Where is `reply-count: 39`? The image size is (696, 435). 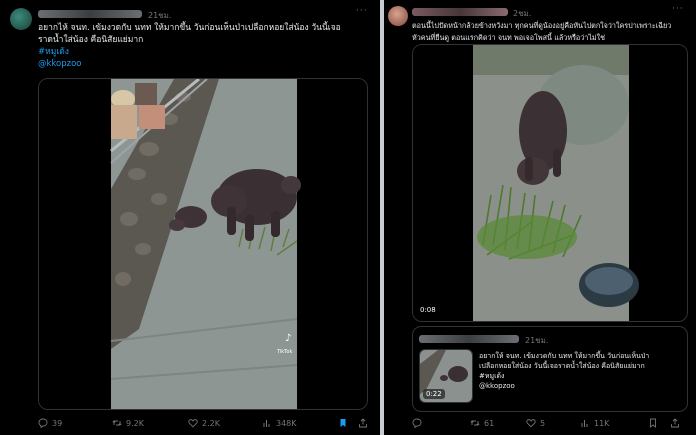
reply-count: 39 is located at coordinates (57, 423).